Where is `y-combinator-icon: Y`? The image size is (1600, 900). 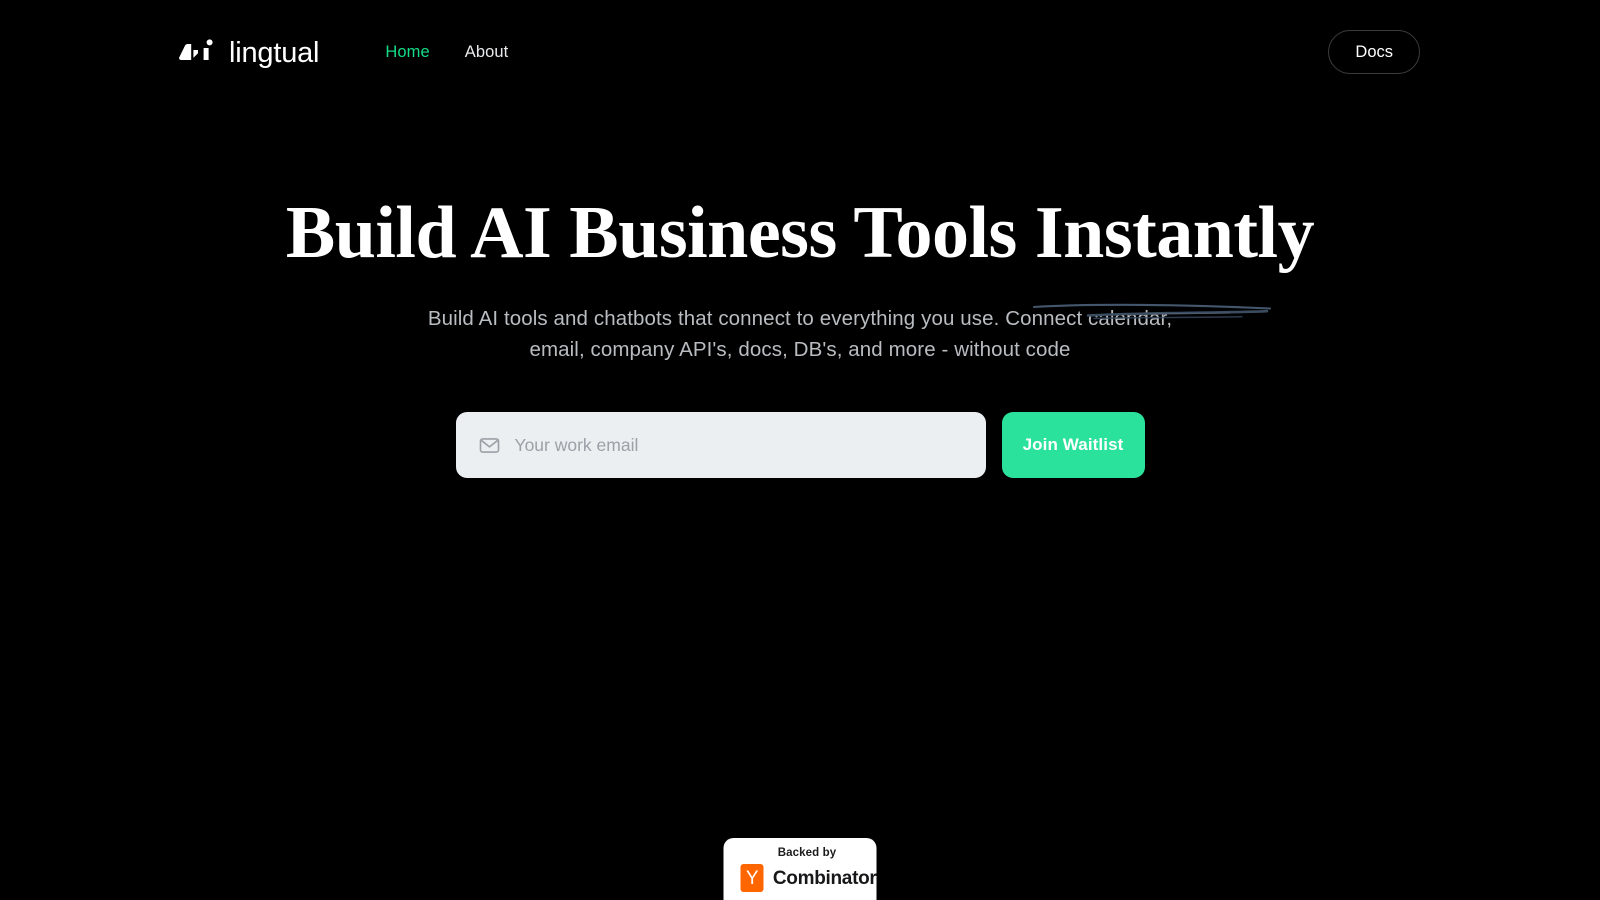
y-combinator-icon: Y is located at coordinates (752, 878).